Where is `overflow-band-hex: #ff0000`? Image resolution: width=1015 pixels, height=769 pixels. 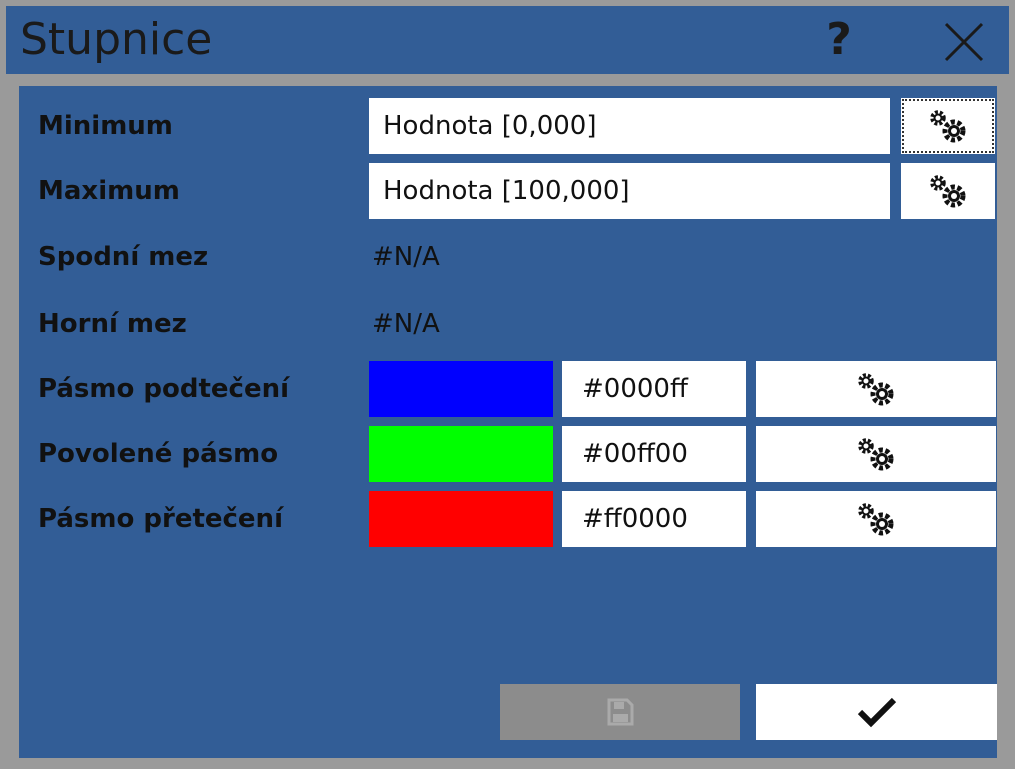 overflow-band-hex: #ff0000 is located at coordinates (654, 519).